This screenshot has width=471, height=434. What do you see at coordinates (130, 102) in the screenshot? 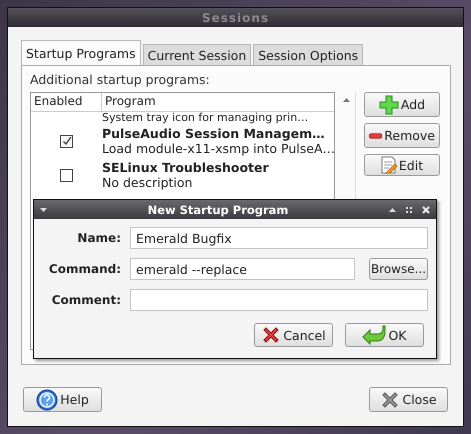
I see `column-header: Program` at bounding box center [130, 102].